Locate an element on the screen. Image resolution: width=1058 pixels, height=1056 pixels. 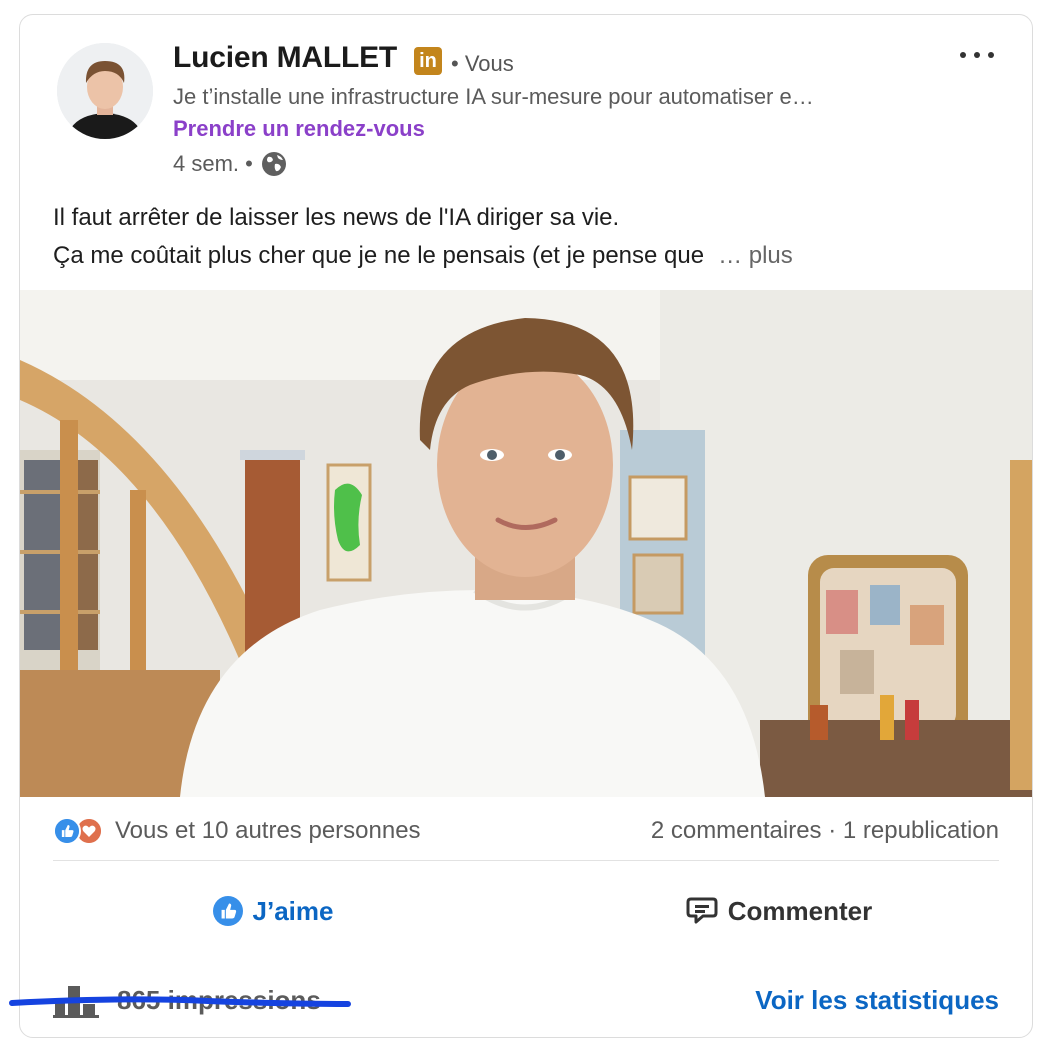
see-more-link: … plus is located at coordinates (755, 255).